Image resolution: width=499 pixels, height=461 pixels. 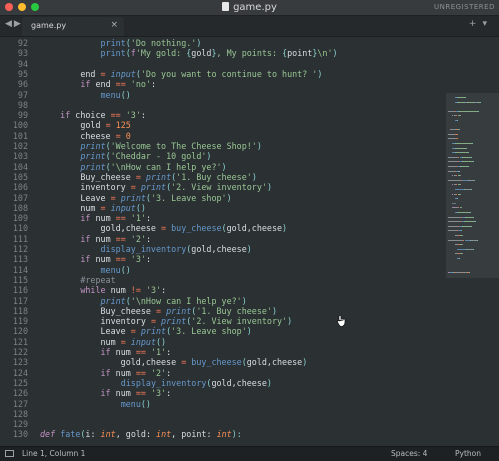 I want to click on panel-toggle-icon, so click(x=9, y=453).